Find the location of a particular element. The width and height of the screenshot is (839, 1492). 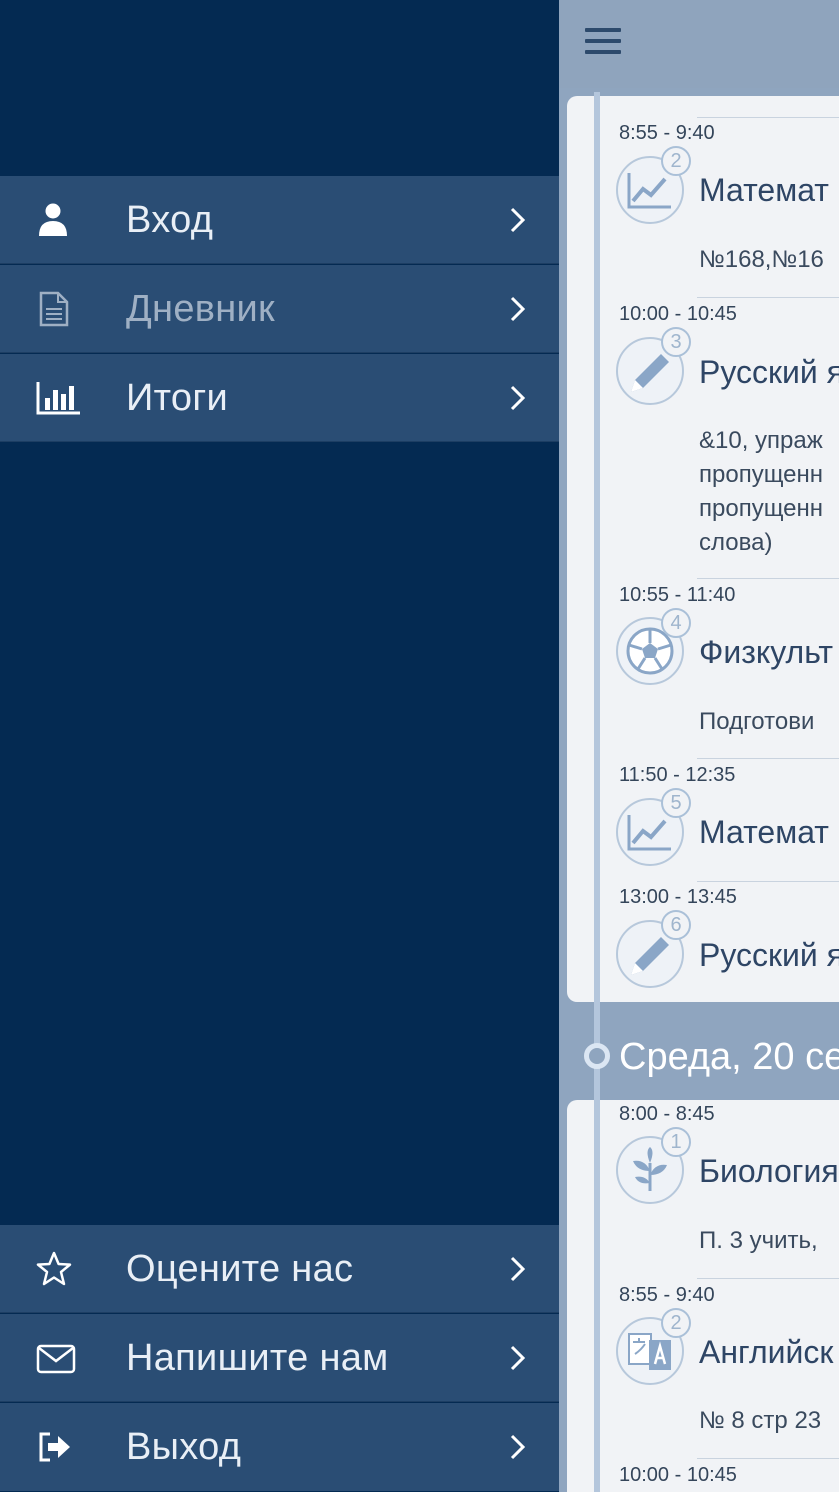

user-icon is located at coordinates (53, 219).